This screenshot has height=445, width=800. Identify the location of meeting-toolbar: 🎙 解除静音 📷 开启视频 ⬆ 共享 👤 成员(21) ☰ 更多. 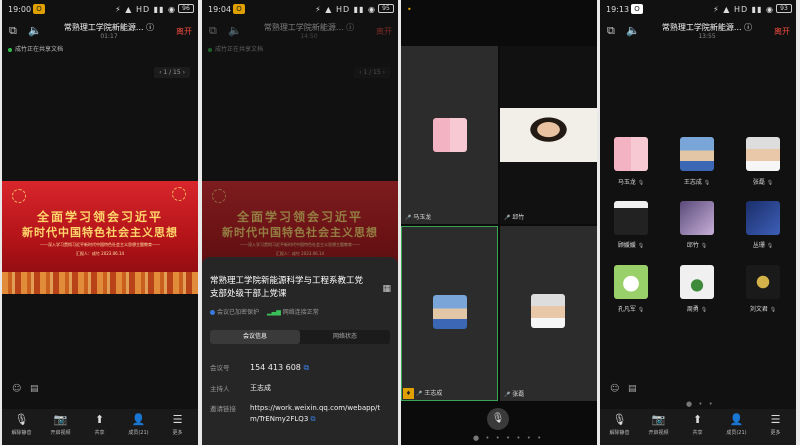
(698, 427).